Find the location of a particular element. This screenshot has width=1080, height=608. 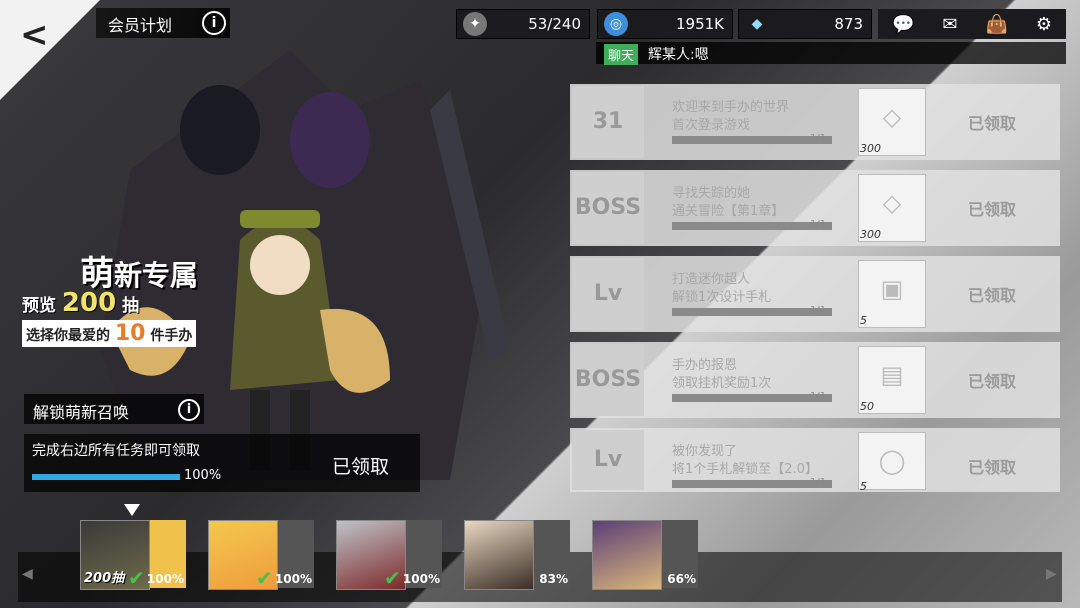

task-subtitle: 领取挂机奖励1次 is located at coordinates (722, 383).